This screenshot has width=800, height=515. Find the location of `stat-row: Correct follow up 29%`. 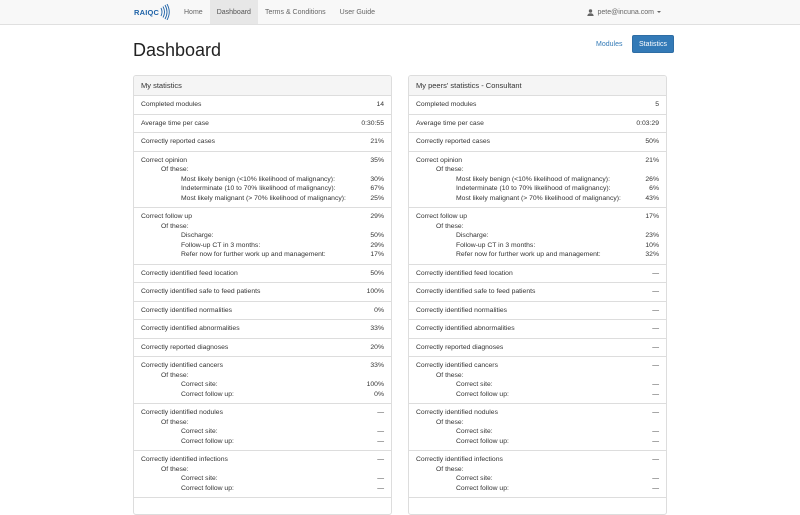

stat-row: Correct follow up 29% is located at coordinates (262, 217).